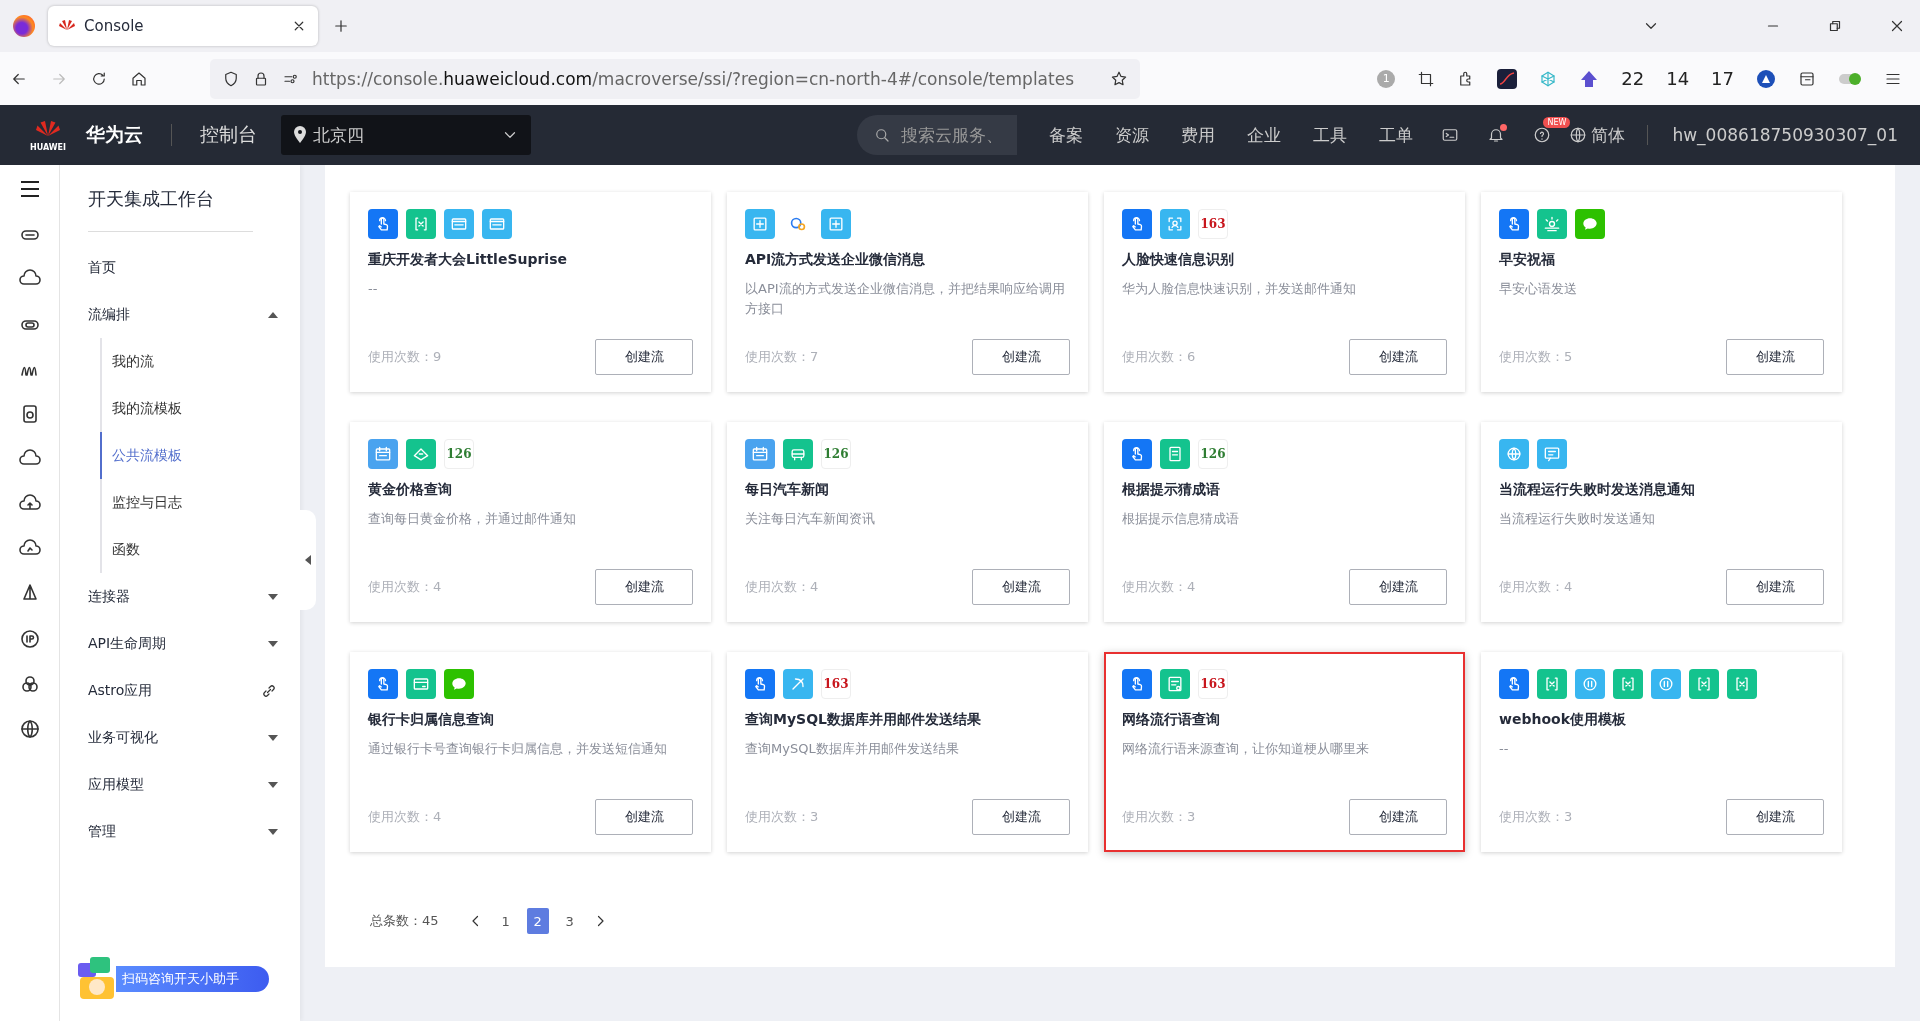 This screenshot has height=1021, width=1920. Describe the element at coordinates (1678, 78) in the screenshot. I see `extension-counter: 14` at that location.